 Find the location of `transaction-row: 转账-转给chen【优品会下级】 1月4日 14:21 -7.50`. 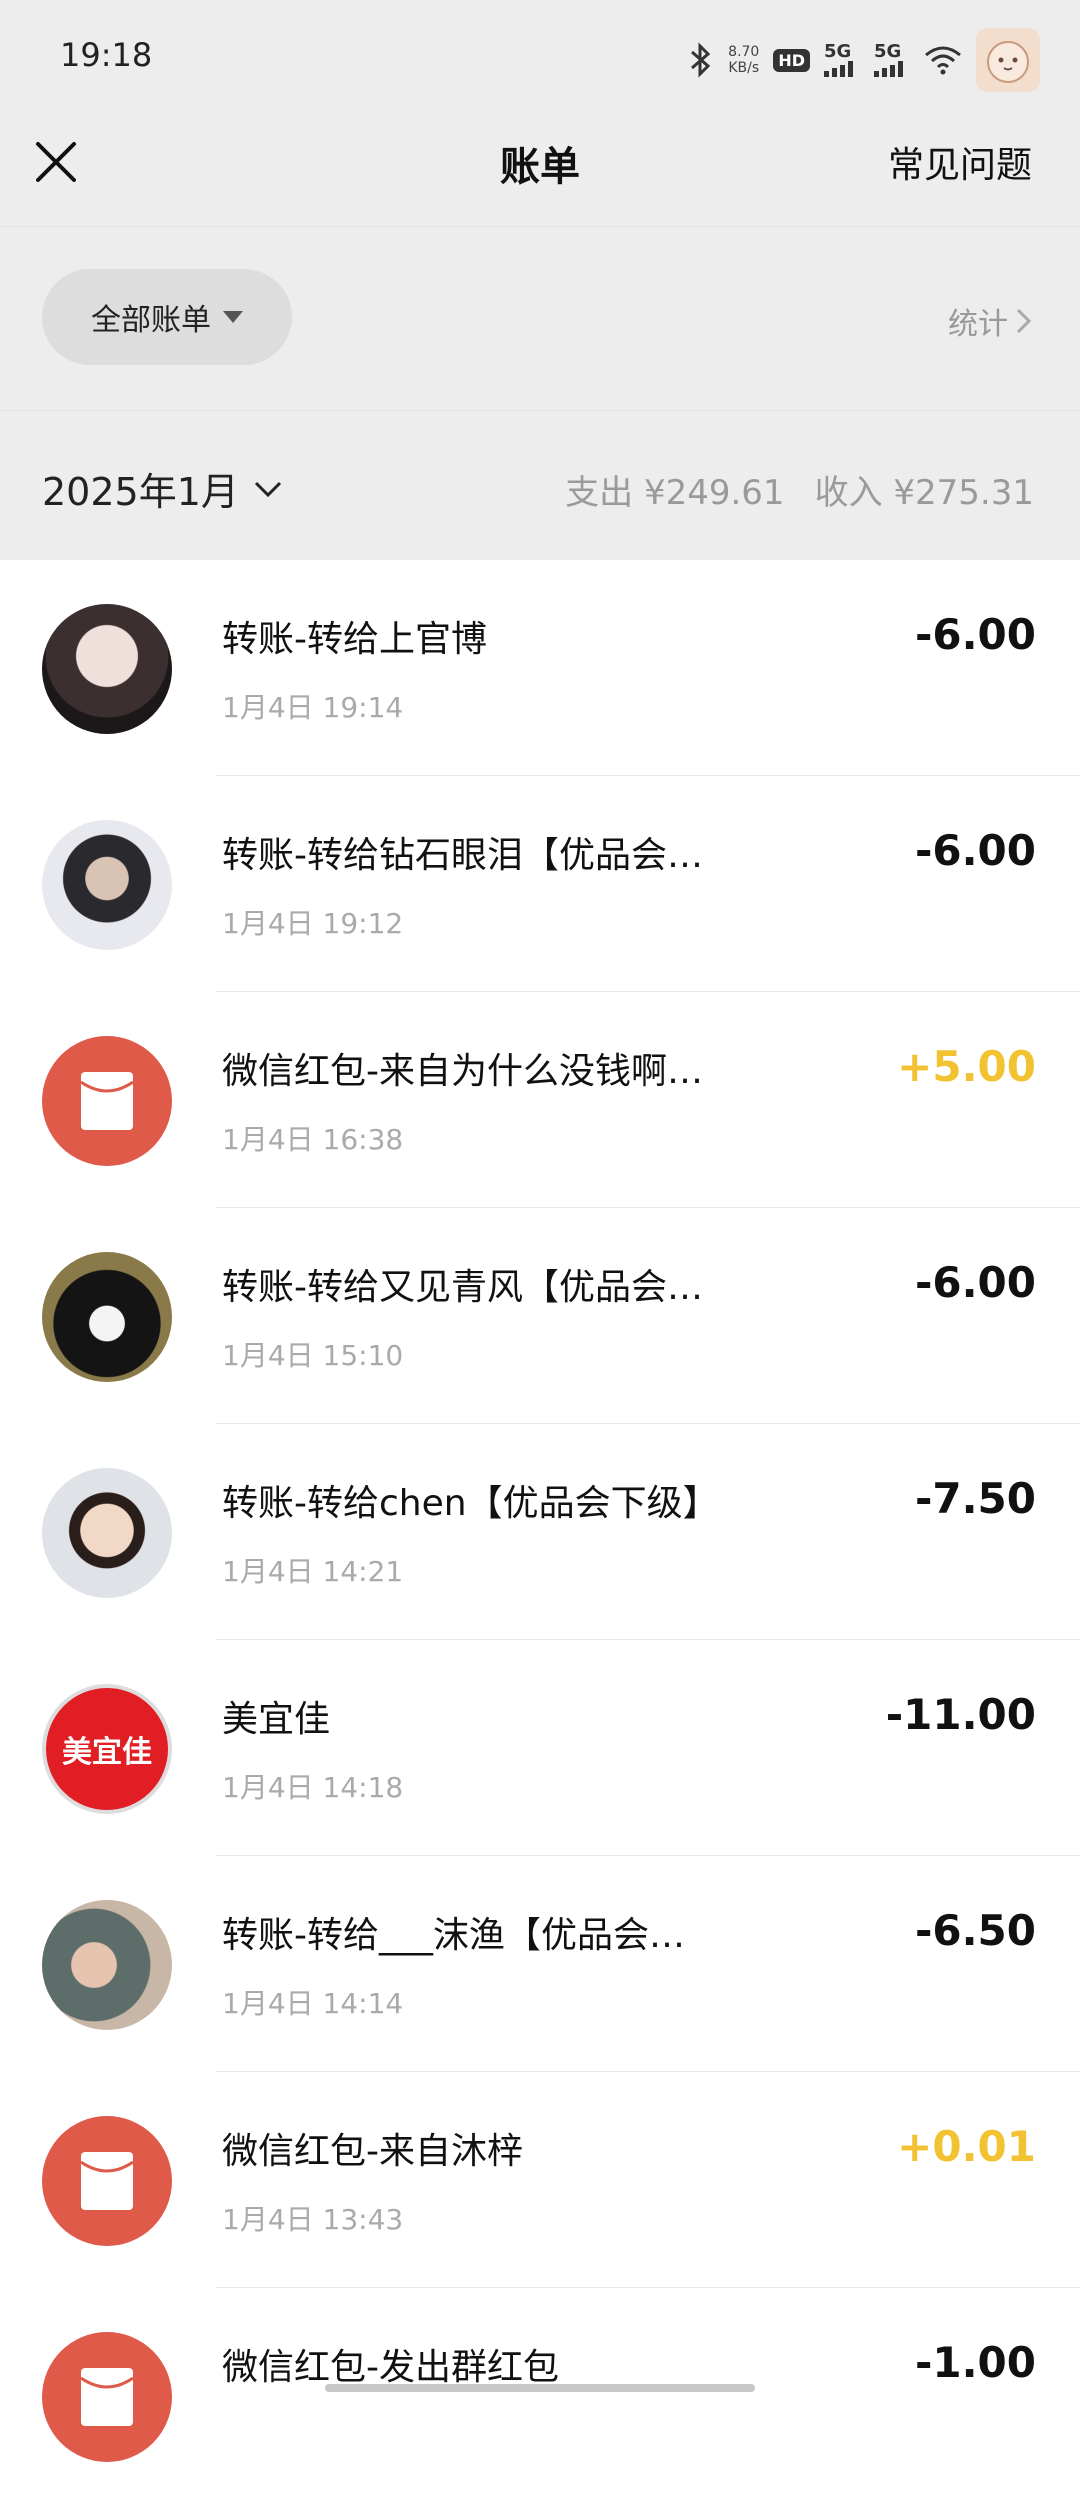

transaction-row: 转账-转给chen【优品会下级】 1月4日 14:21 -7.50 is located at coordinates (540, 1532).